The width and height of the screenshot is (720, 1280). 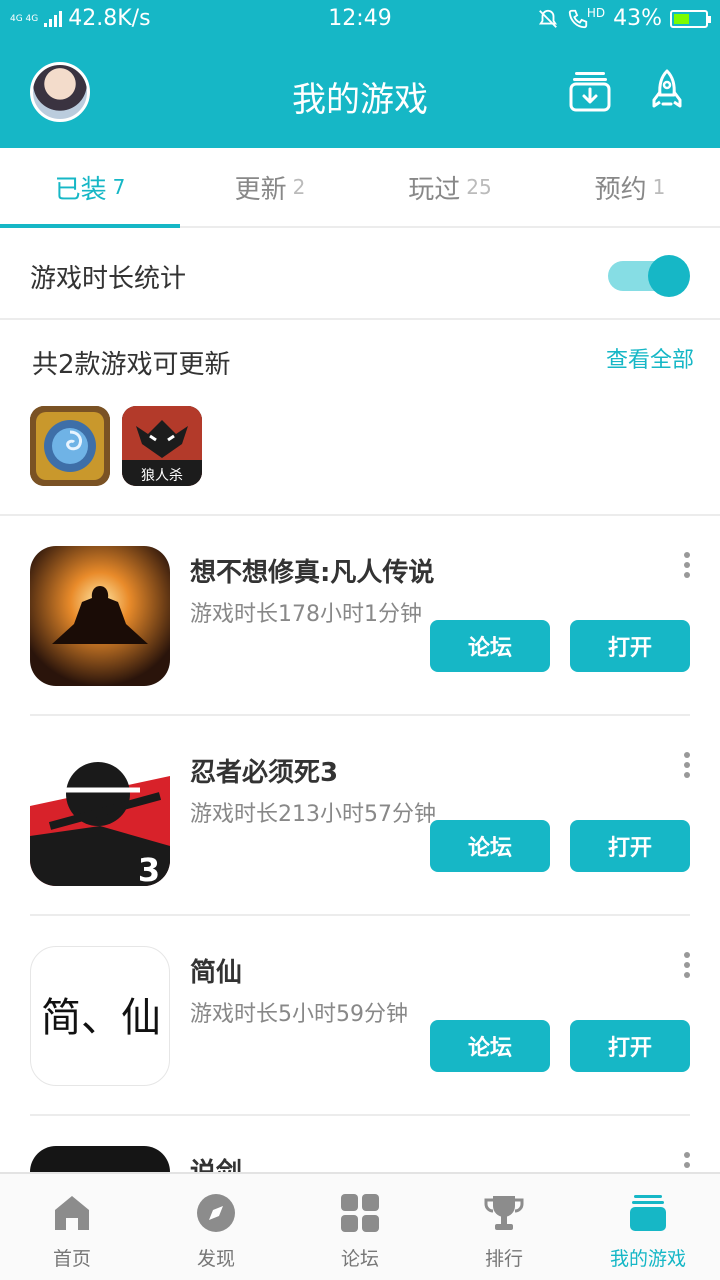 I want to click on download-manager-icon, so click(x=590, y=91).